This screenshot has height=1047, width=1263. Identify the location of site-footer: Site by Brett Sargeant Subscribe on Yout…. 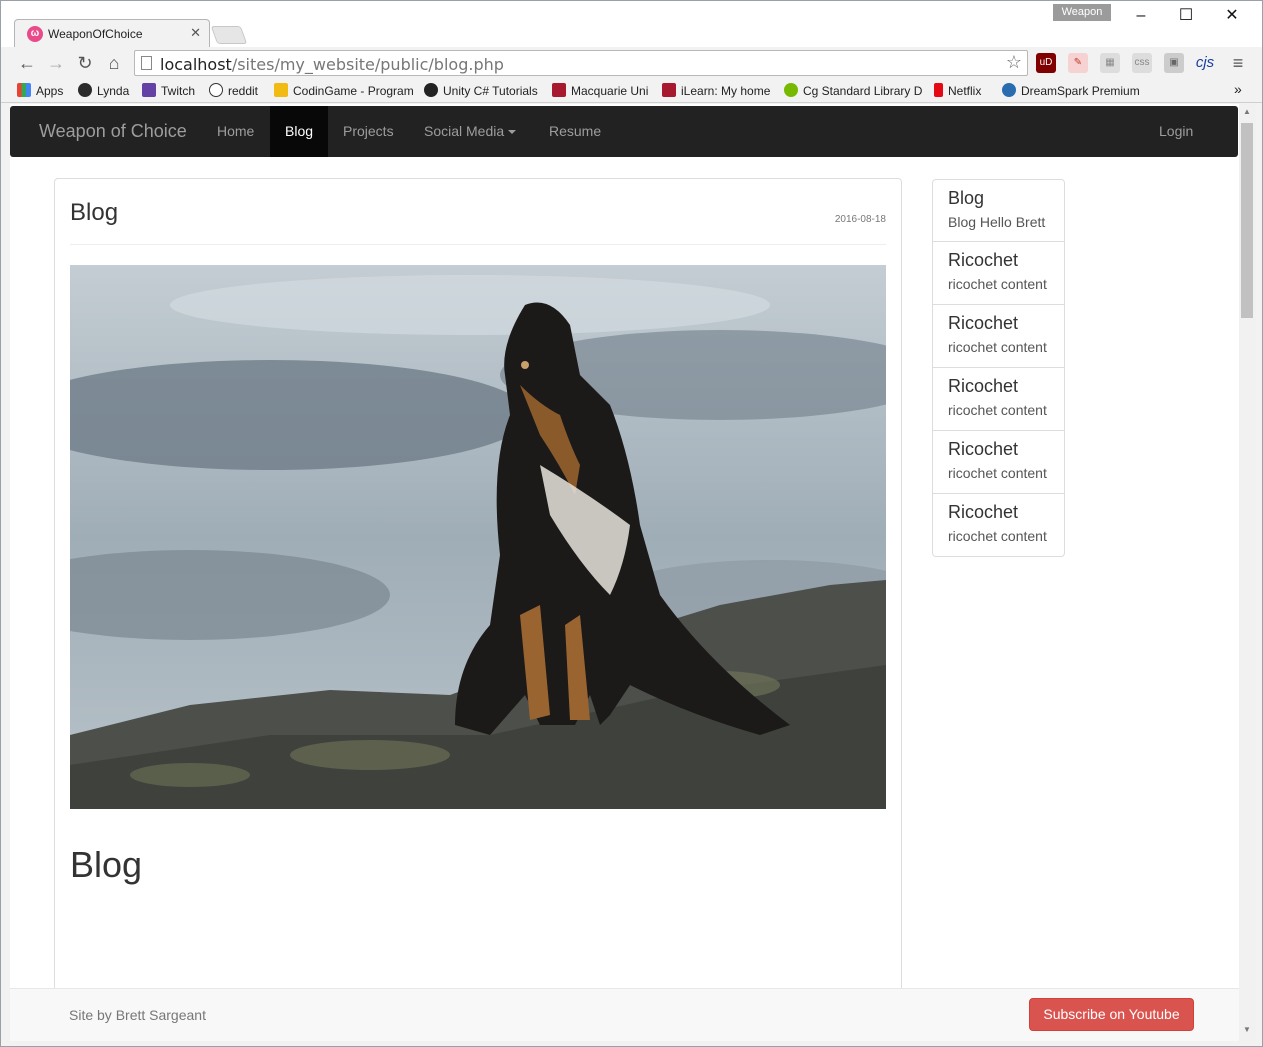
(624, 1014).